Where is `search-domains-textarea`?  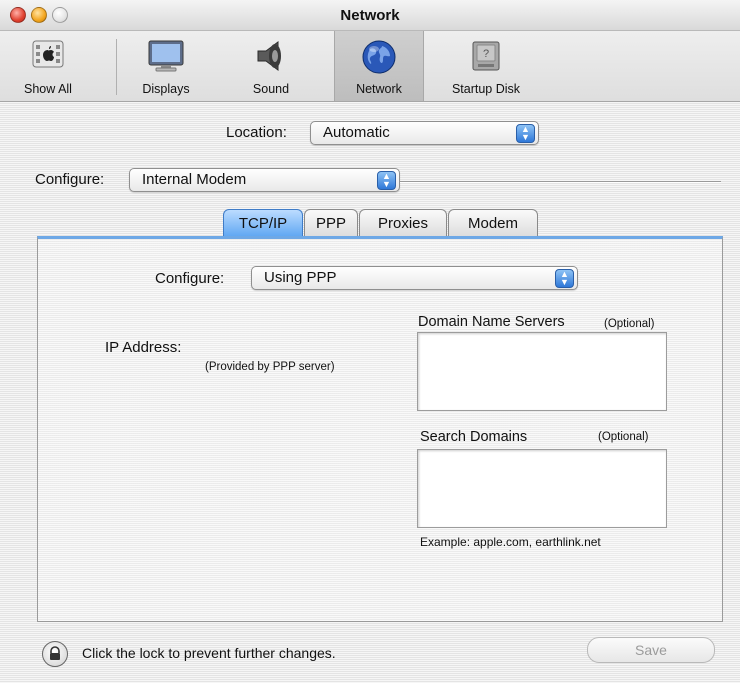
search-domains-textarea is located at coordinates (542, 488).